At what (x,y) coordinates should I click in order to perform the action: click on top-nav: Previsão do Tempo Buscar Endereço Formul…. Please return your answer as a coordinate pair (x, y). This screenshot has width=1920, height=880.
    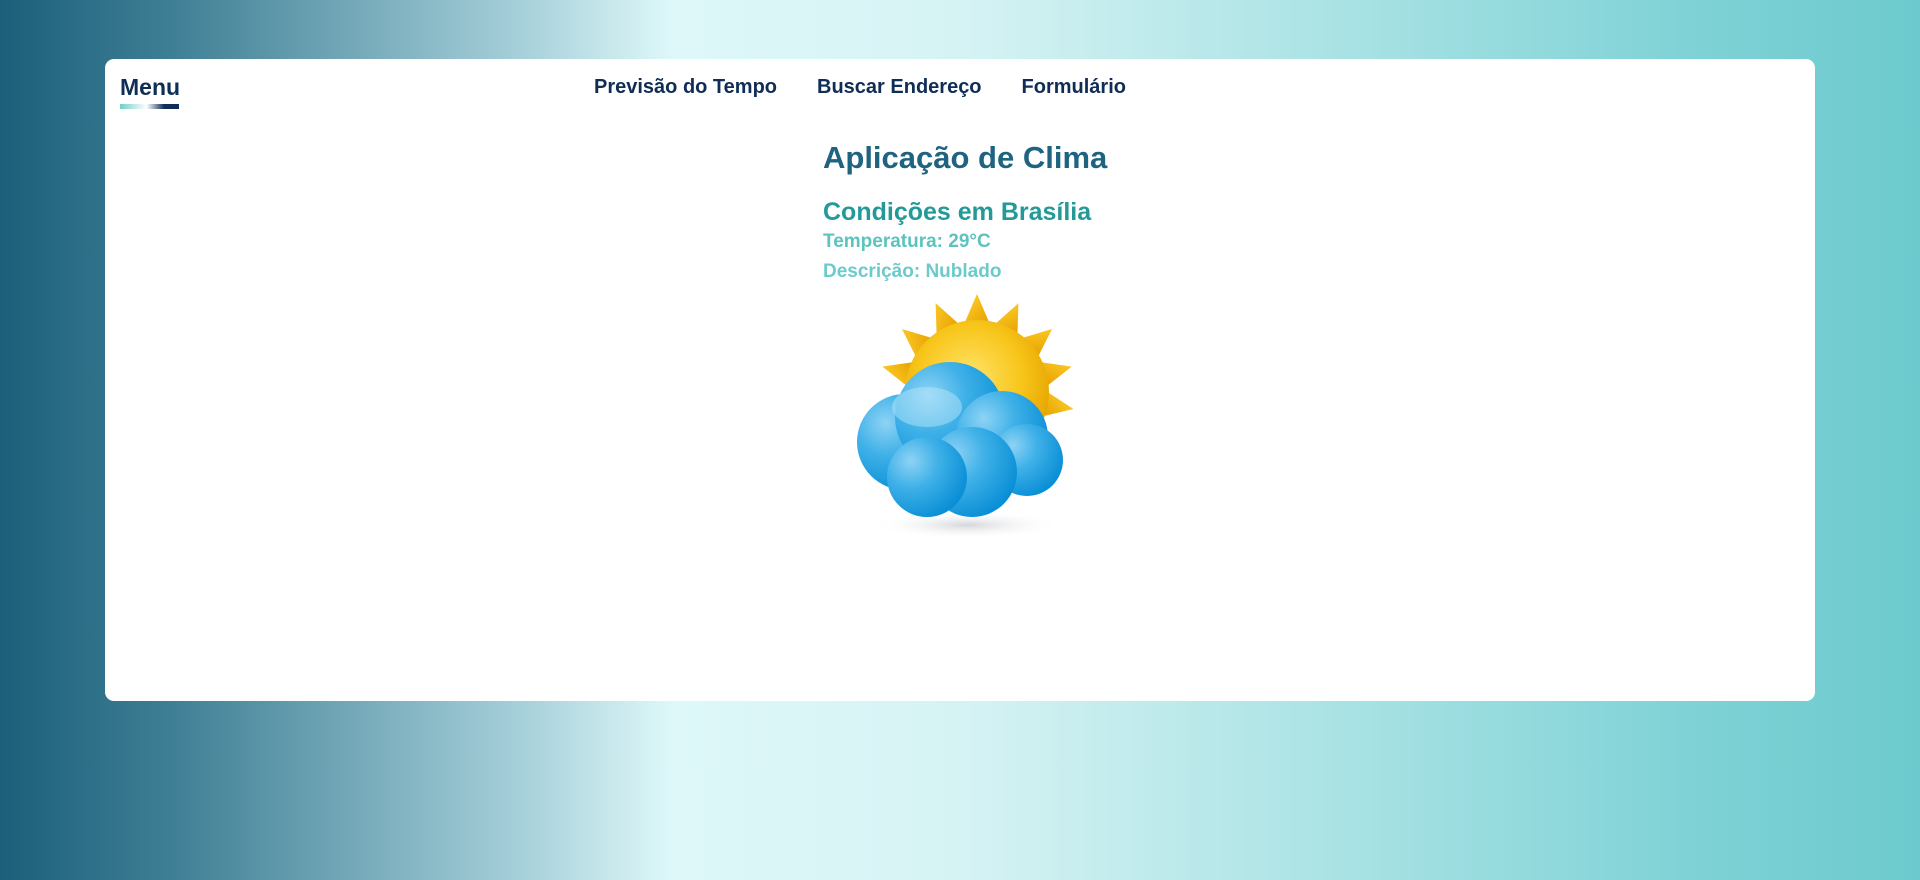
    Looking at the image, I should click on (860, 87).